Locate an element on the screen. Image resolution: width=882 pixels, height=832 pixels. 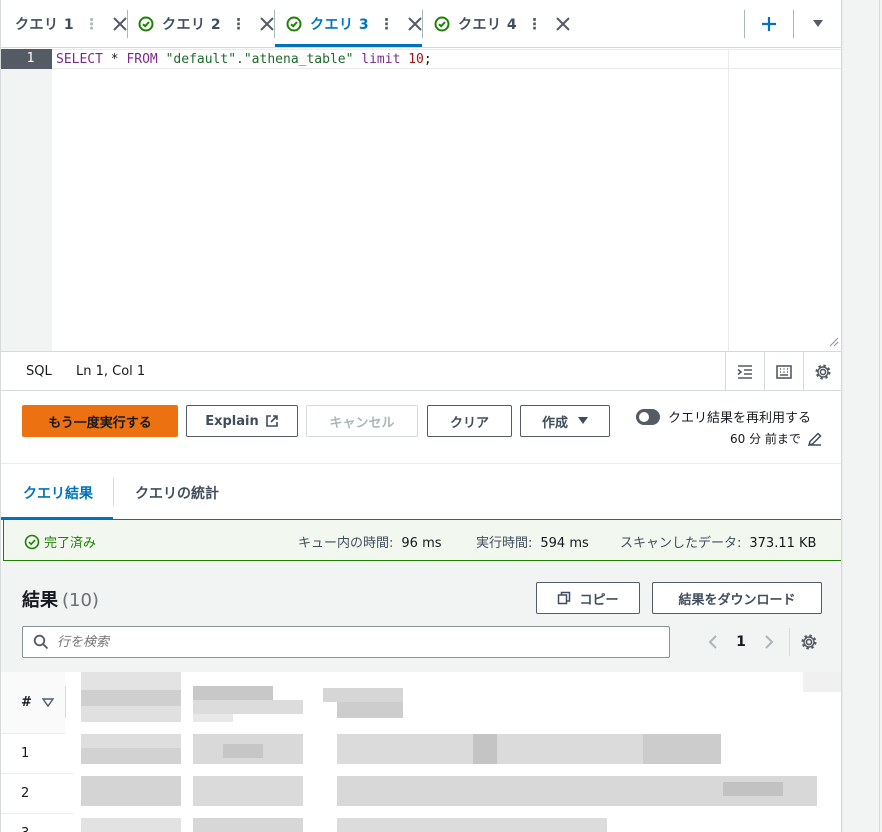
language-indicator: SQL is located at coordinates (39, 371).